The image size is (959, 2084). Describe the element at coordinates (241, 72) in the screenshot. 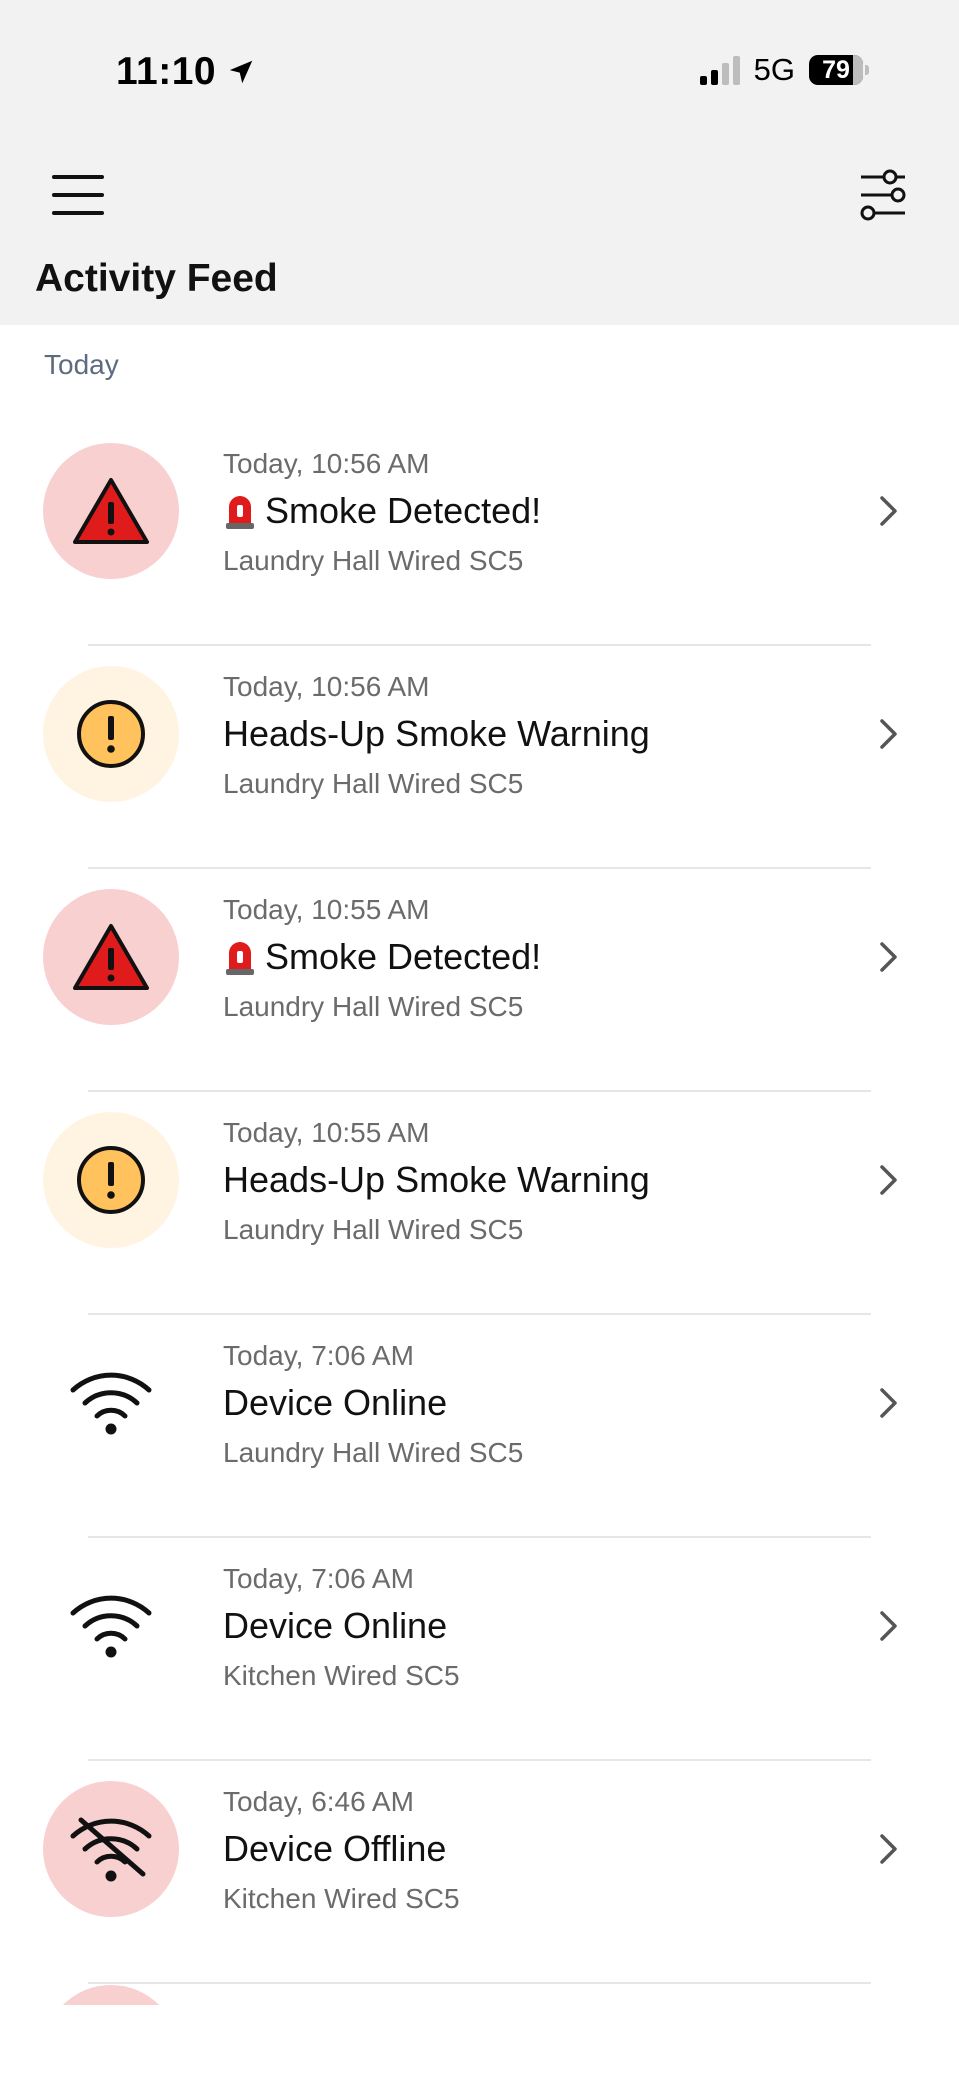

I see `location-arrow-icon` at that location.